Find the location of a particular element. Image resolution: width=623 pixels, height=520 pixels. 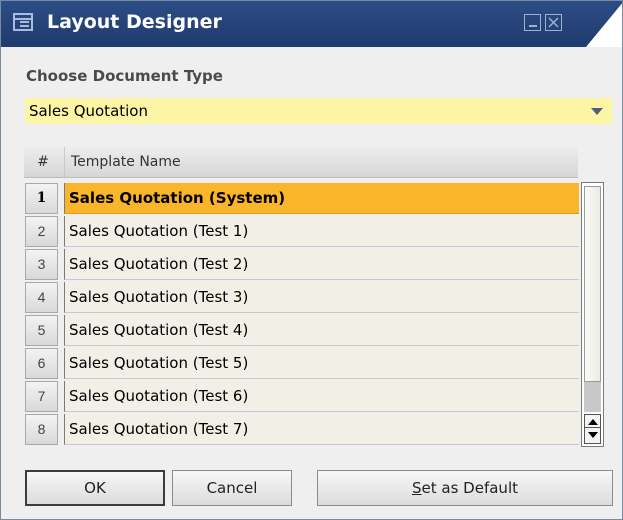

vertical-scrollbar is located at coordinates (592, 314).